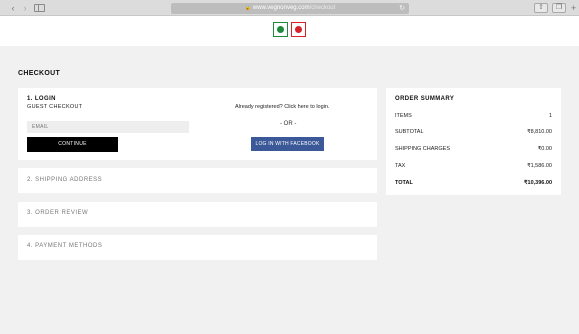 Image resolution: width=579 pixels, height=334 pixels. What do you see at coordinates (322, 8) in the screenshot?
I see `address-path: /checkout` at bounding box center [322, 8].